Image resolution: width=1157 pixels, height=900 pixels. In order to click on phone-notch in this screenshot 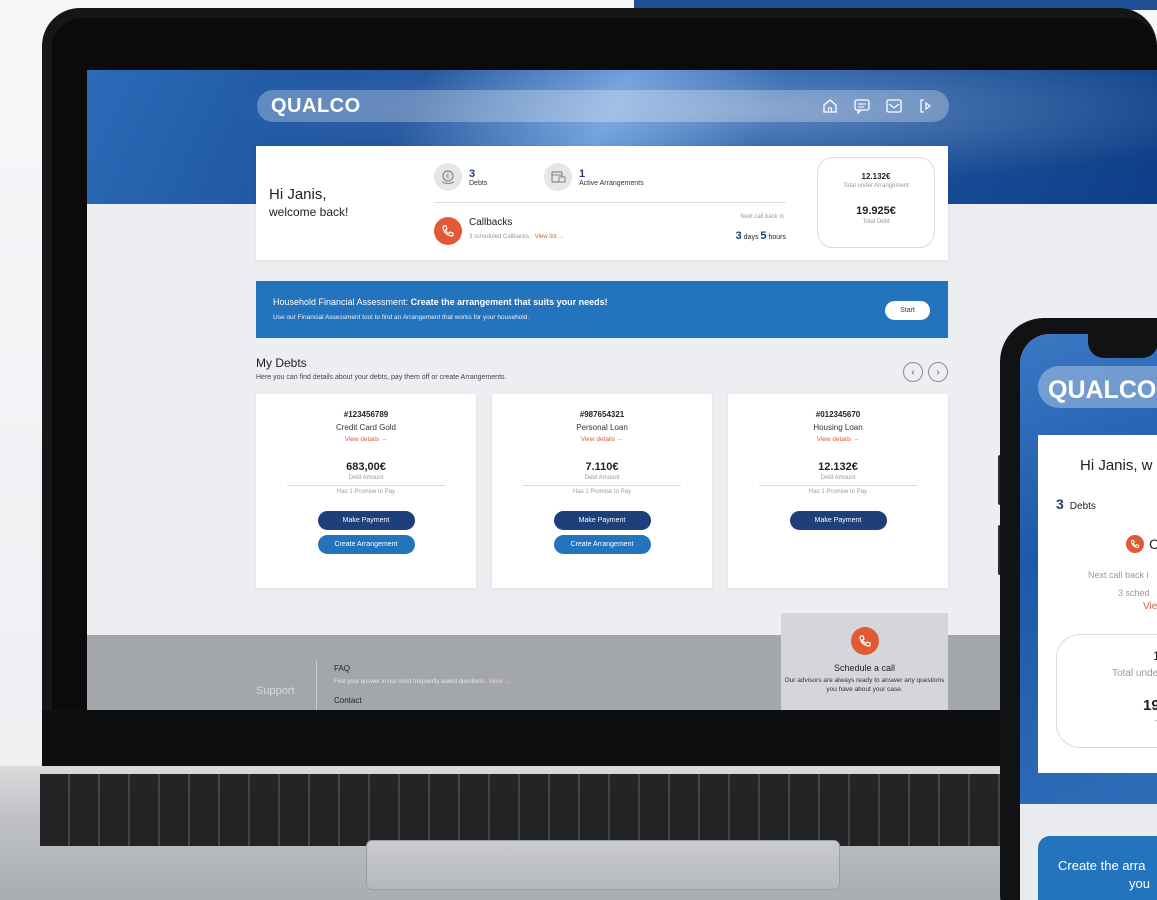, I will do `click(1122, 338)`.